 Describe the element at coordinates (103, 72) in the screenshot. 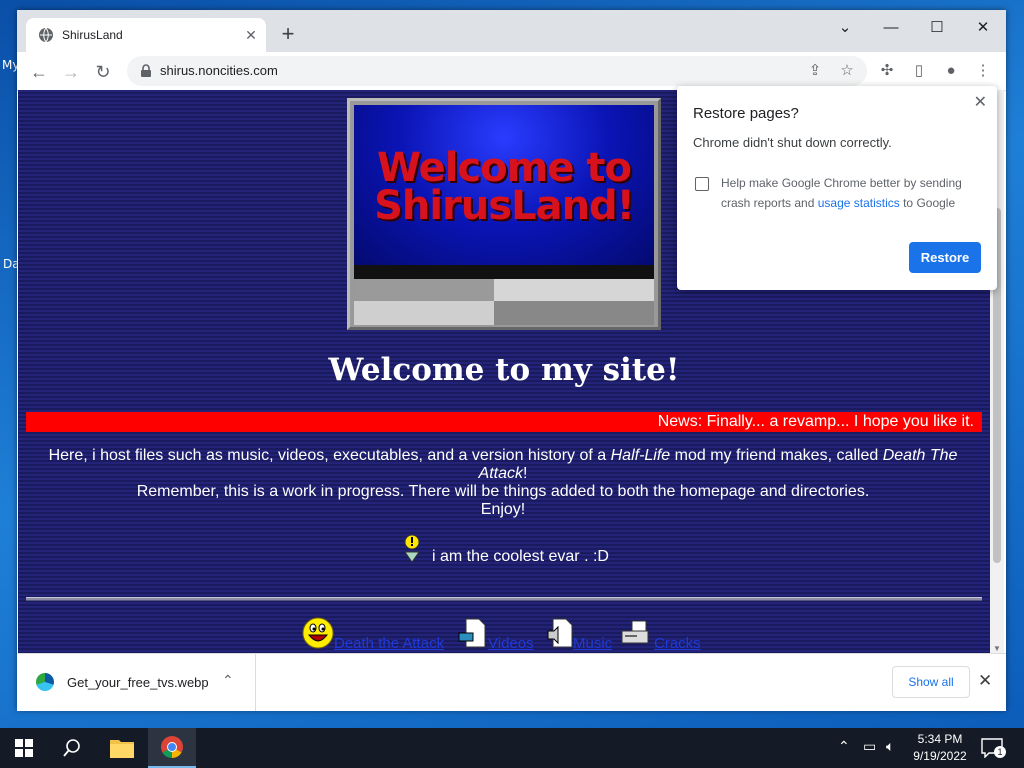

I see `reload-button: ↻` at that location.